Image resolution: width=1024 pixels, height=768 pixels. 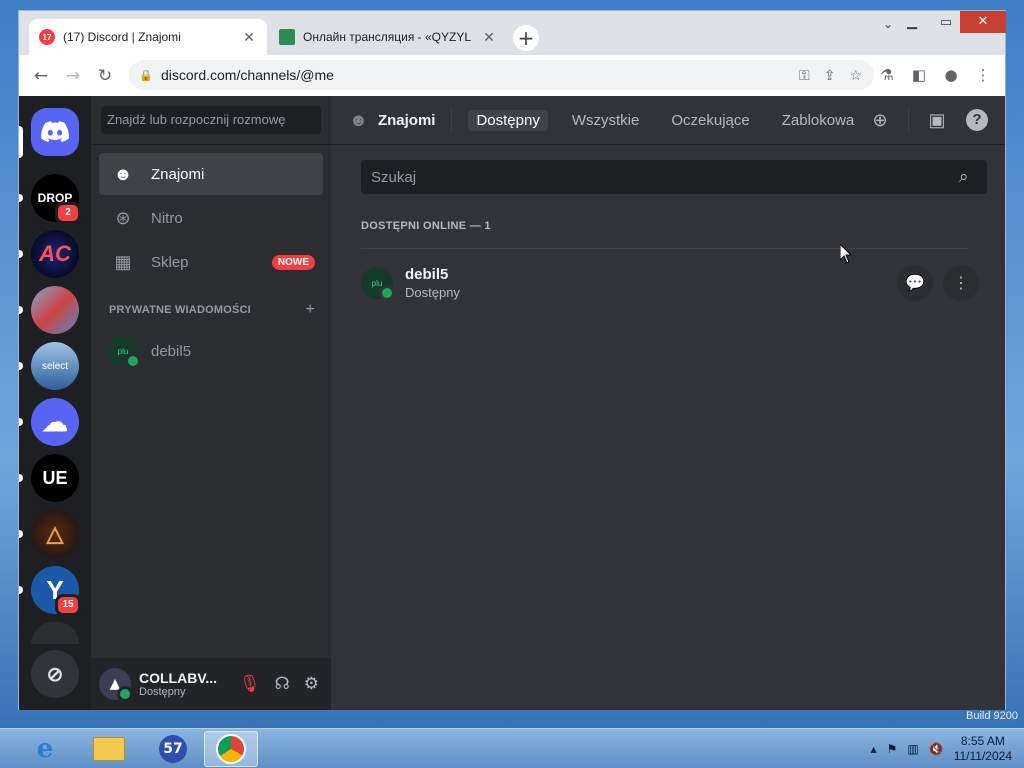 I want to click on app-57-icon: 57, so click(x=173, y=749).